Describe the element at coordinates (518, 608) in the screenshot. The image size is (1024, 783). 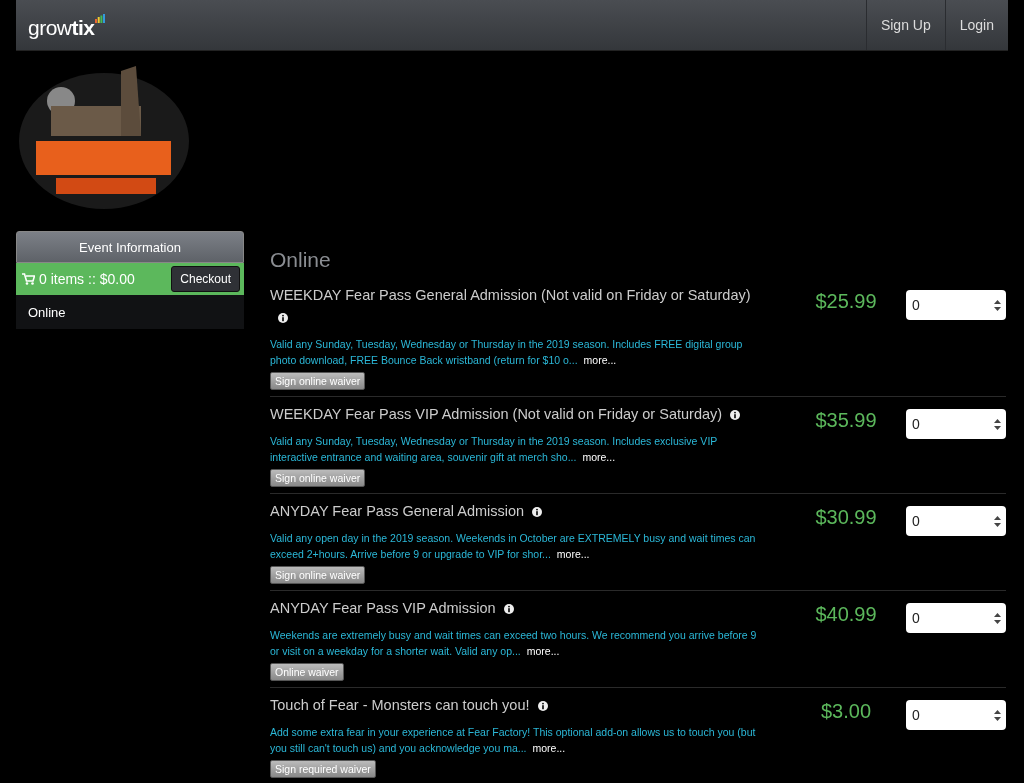
I see `ticket-title: ANYDAY Fear Pass VIP Admission` at that location.